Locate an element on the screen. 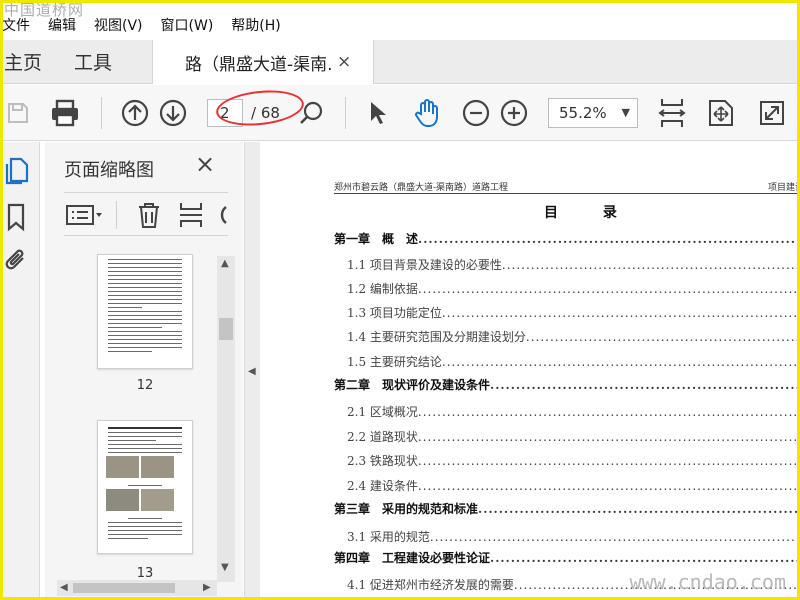 The height and width of the screenshot is (600, 800). header-left-text: 郑州市碧云路（鼎盛大道-渠南路）道路工程 is located at coordinates (421, 188).